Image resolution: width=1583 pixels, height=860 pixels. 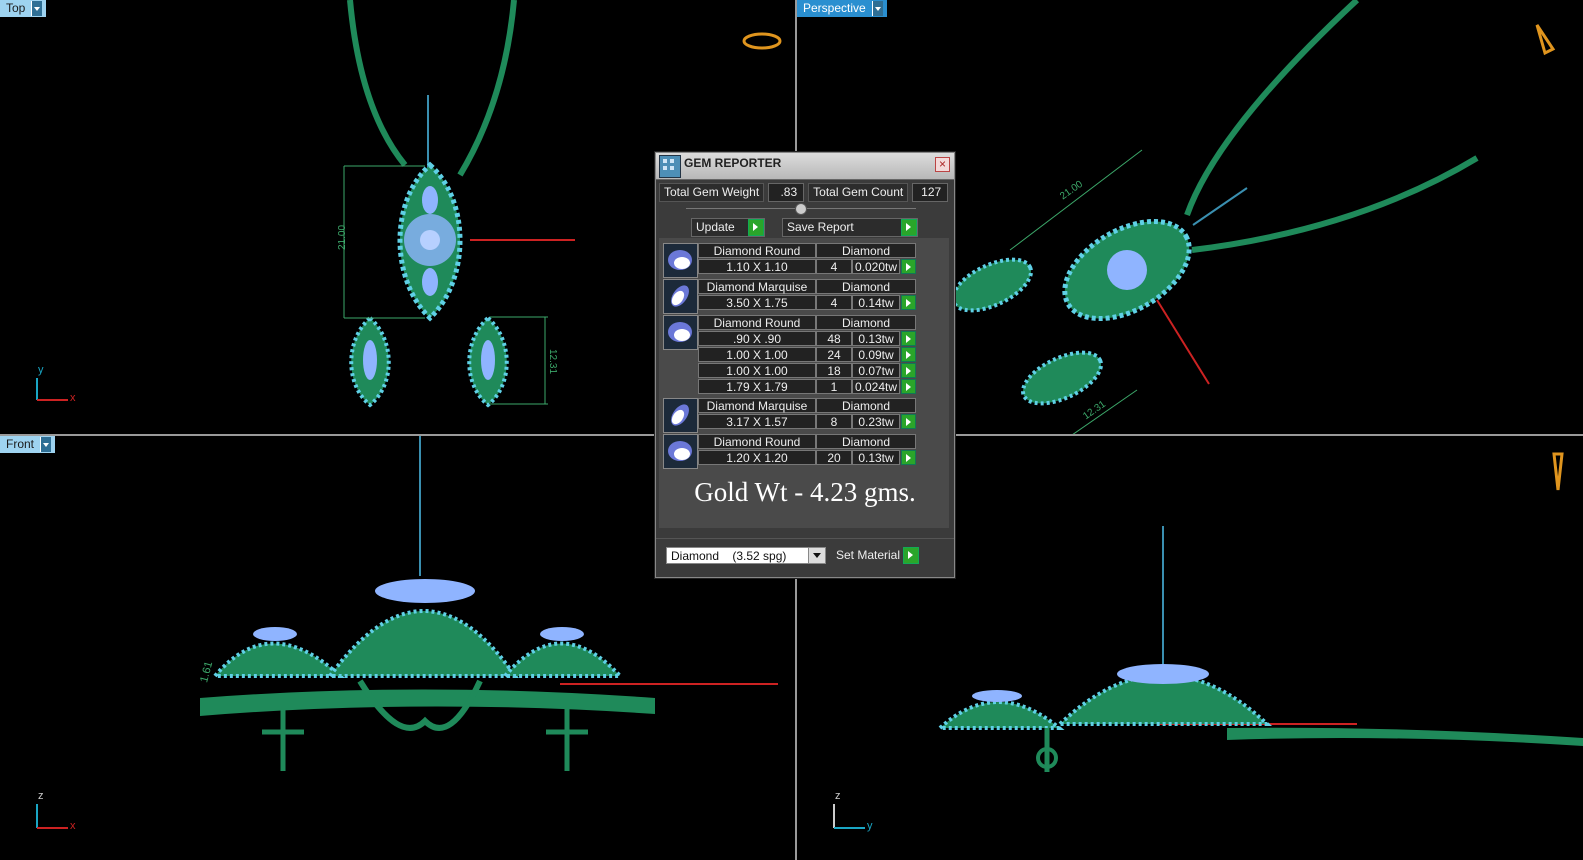 What do you see at coordinates (834, 354) in the screenshot?
I see `gem-count: 24` at bounding box center [834, 354].